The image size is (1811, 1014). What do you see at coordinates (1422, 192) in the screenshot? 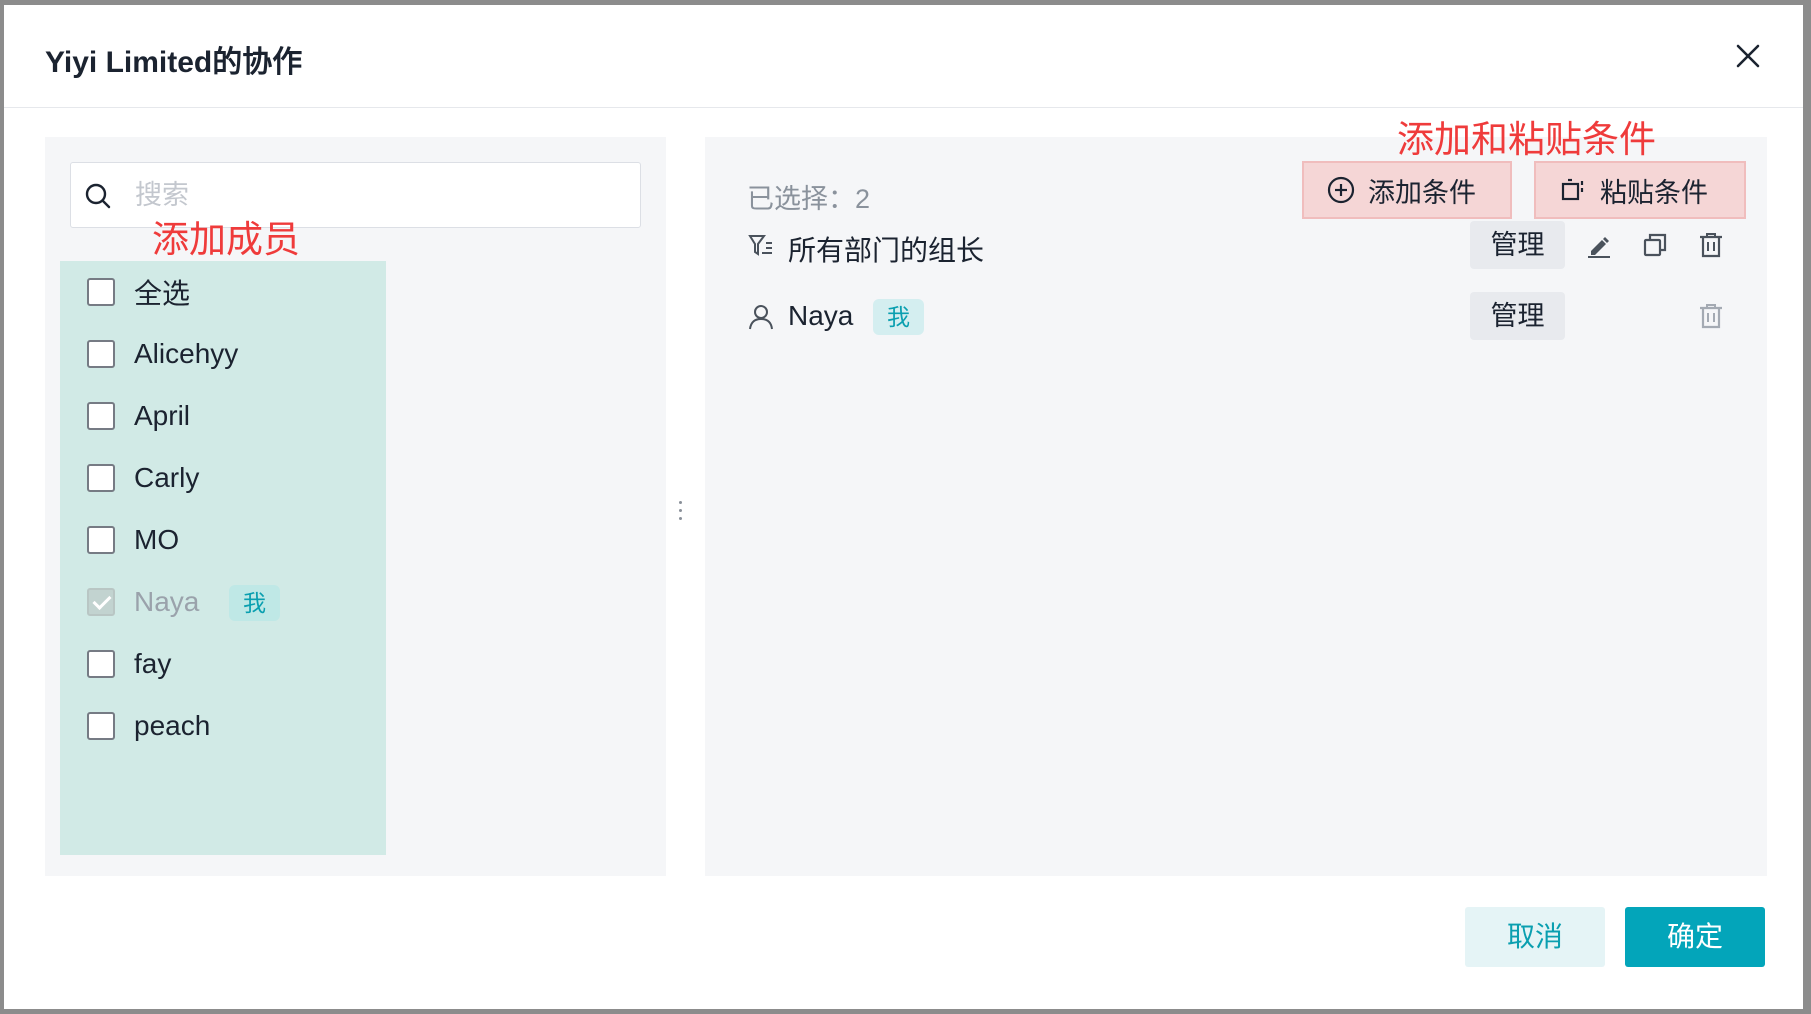
I see `add-condition-label: 添加条件` at bounding box center [1422, 192].